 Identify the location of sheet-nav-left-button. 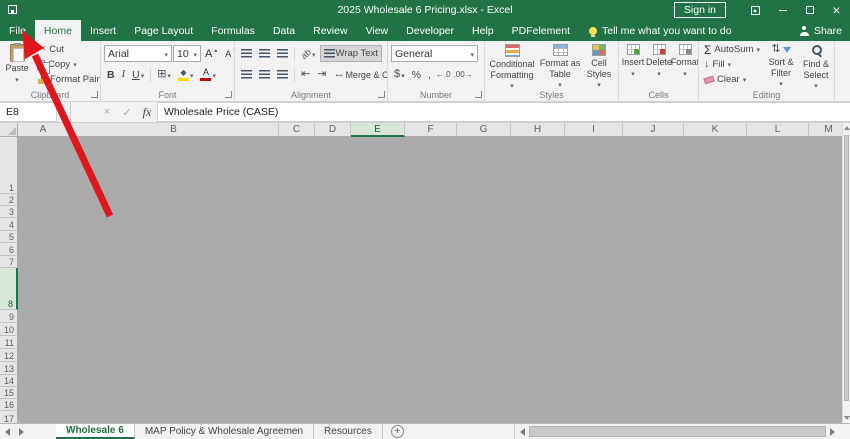
(7, 431).